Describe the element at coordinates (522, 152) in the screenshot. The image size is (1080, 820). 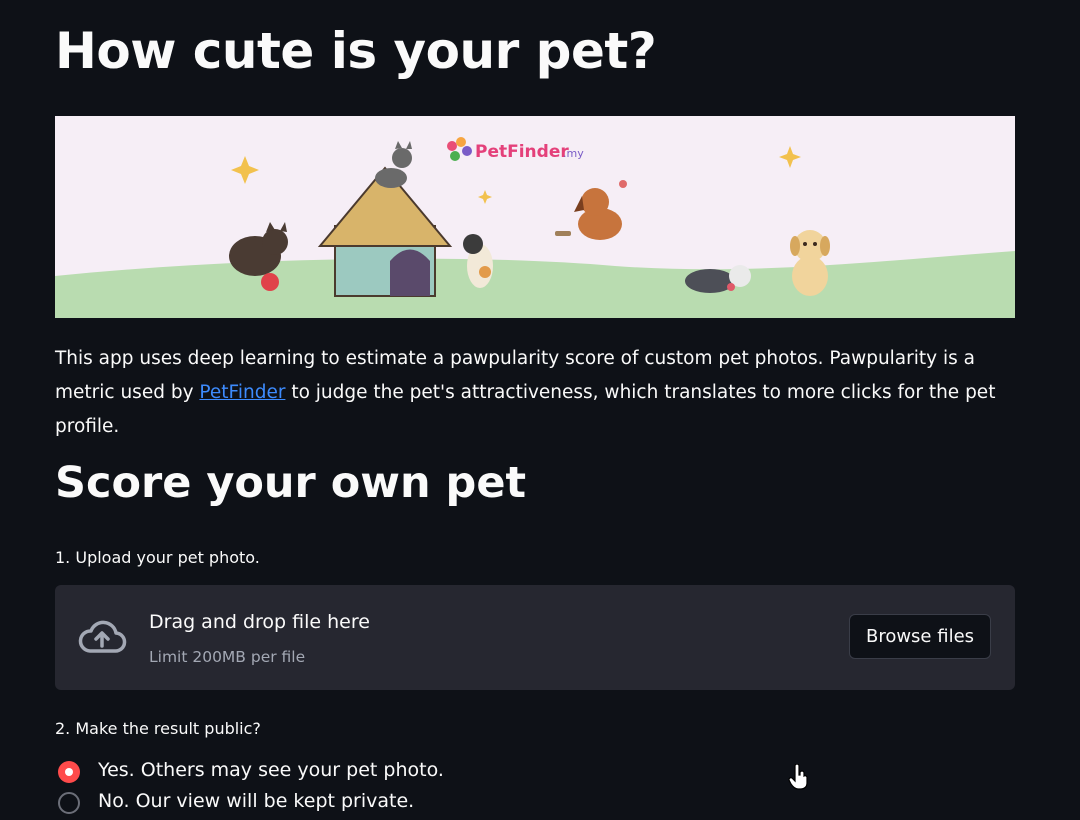
I see `logo-text: PetFinder` at that location.